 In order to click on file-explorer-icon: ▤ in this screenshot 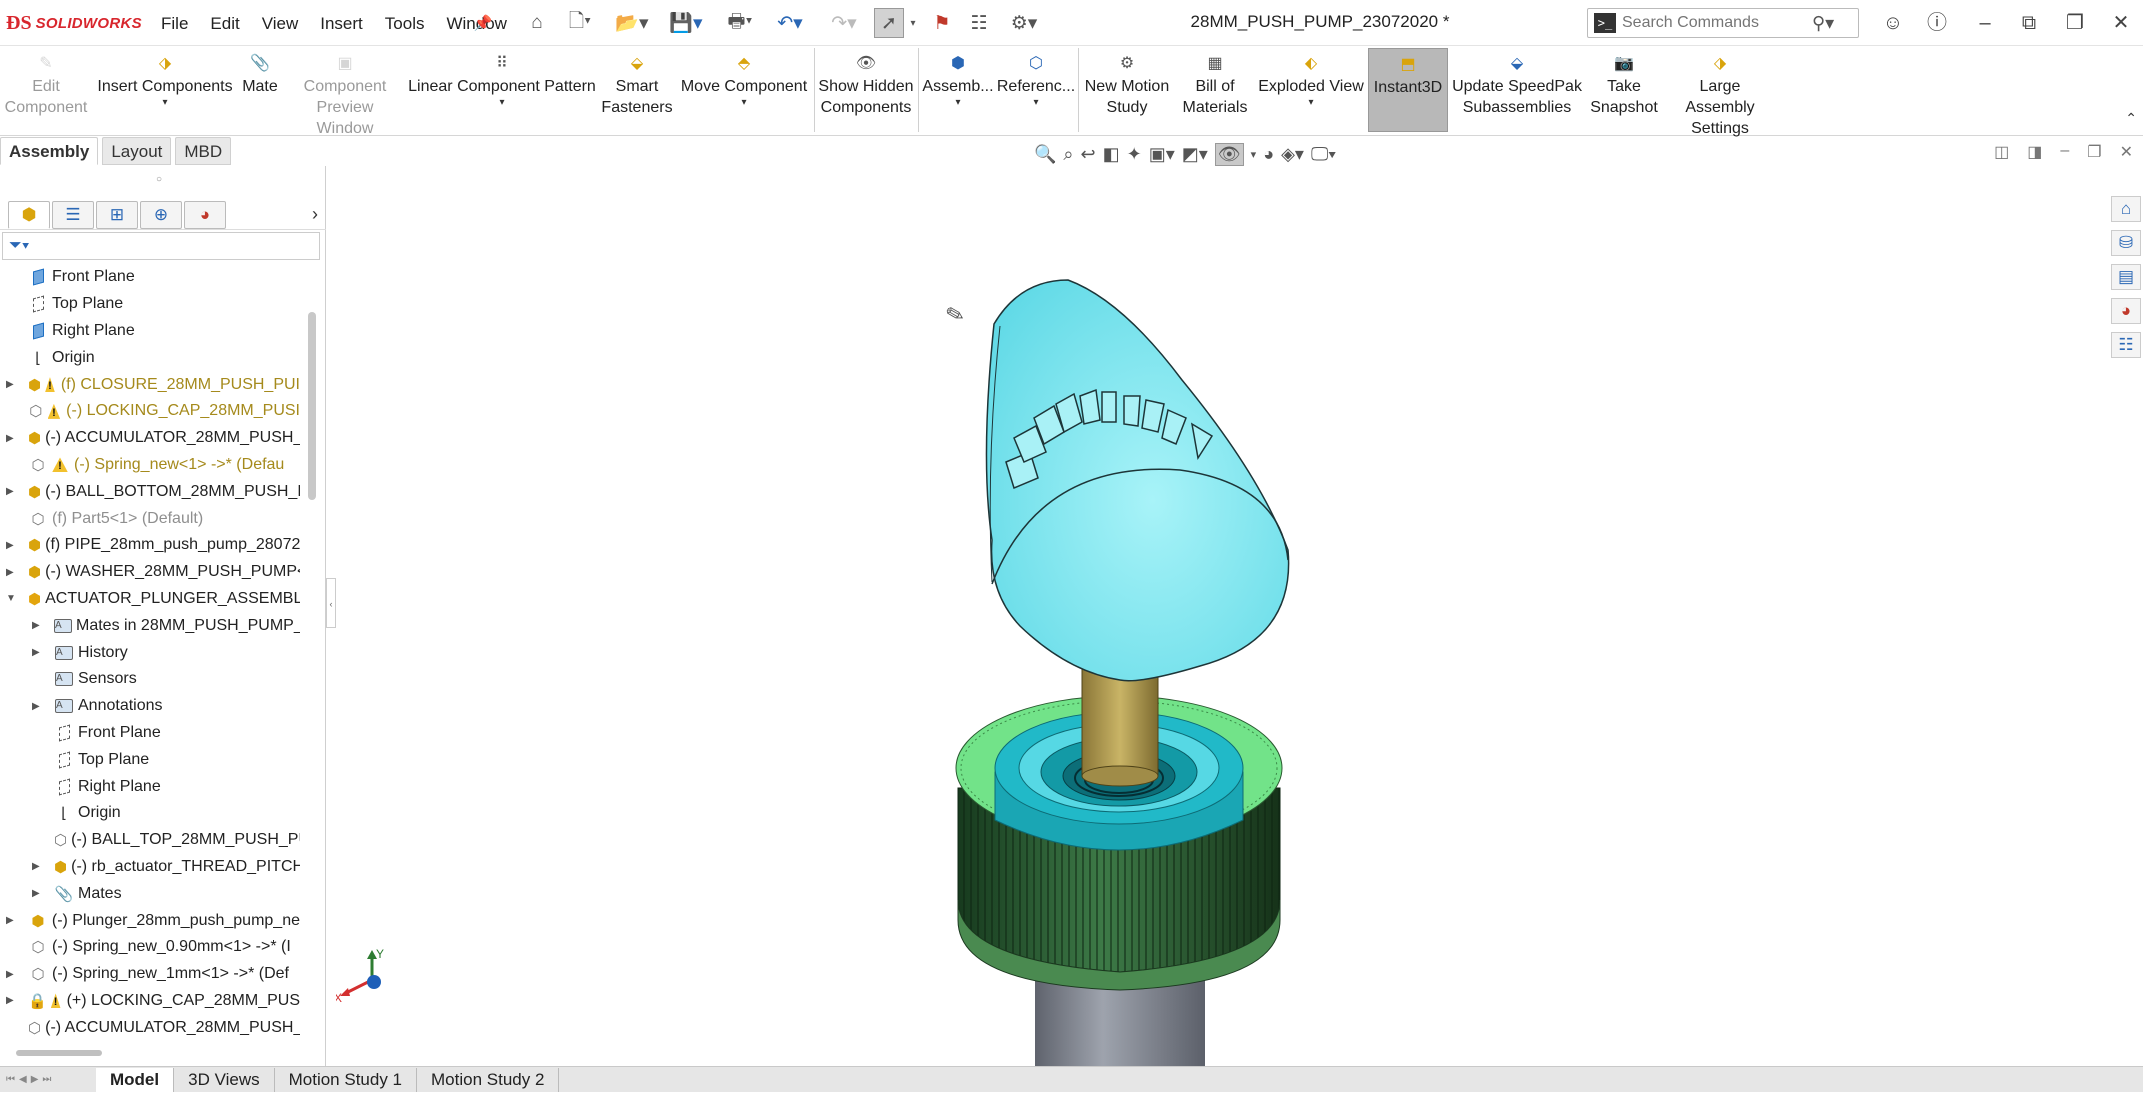, I will do `click(2126, 277)`.